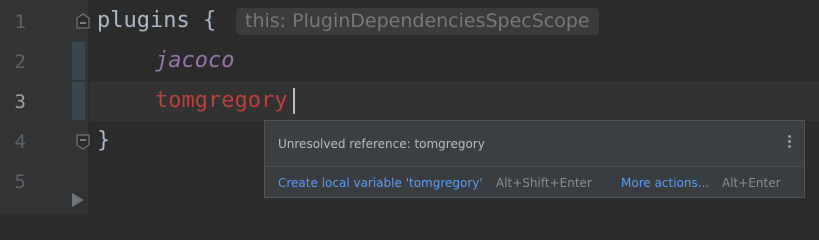 This screenshot has width=819, height=240. Describe the element at coordinates (294, 101) in the screenshot. I see `text-caret` at that location.